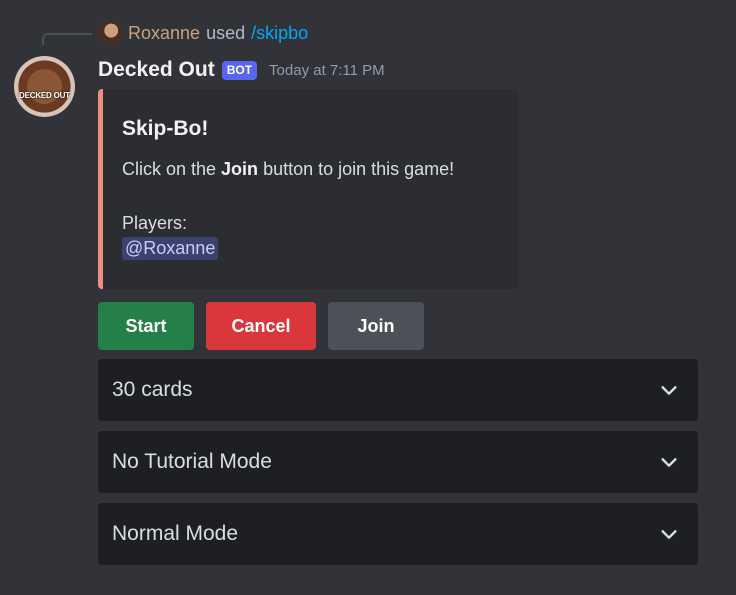 The image size is (736, 595). What do you see at coordinates (398, 390) in the screenshot?
I see `card-count-select: 30 cards` at bounding box center [398, 390].